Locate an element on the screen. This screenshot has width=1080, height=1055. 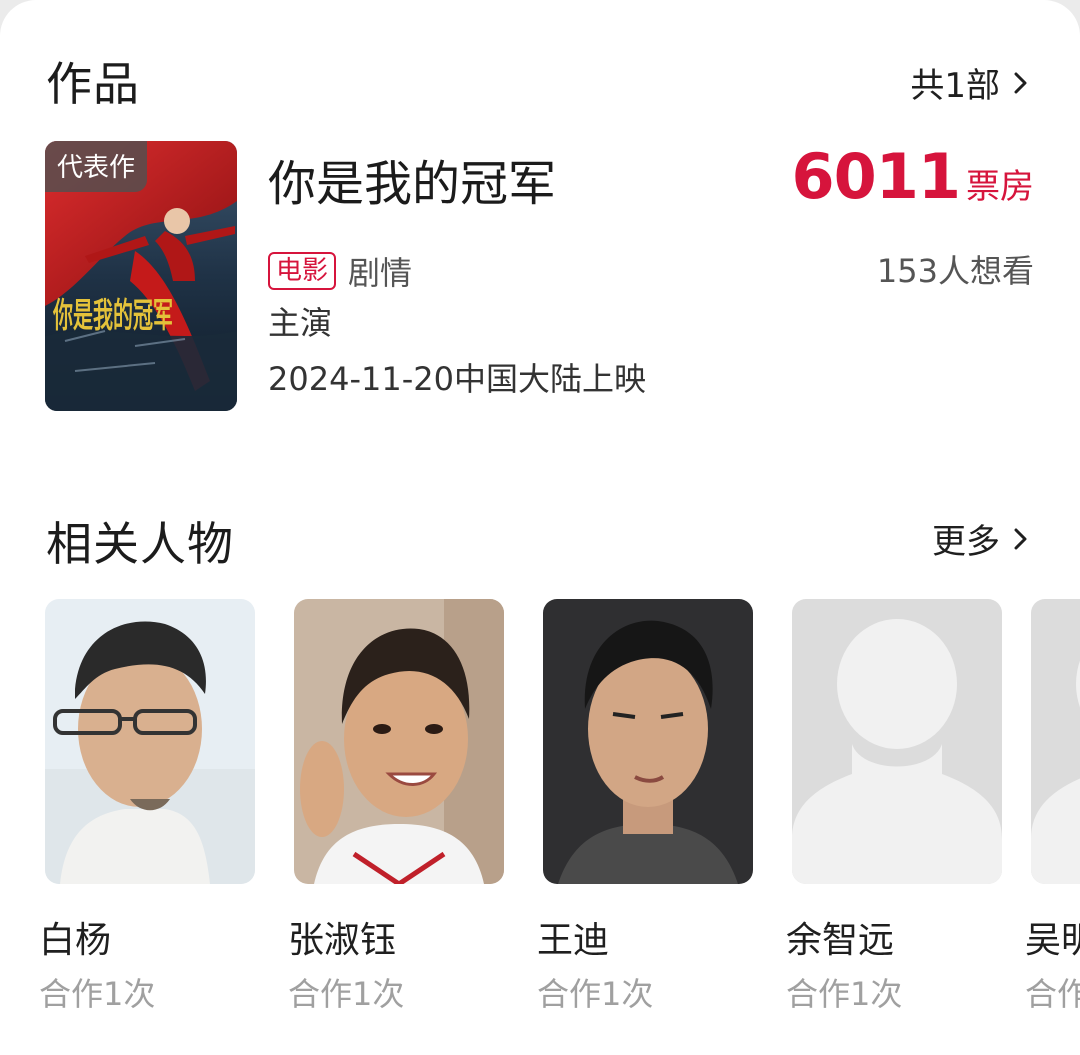
box-office: 6011 票房 is located at coordinates (912, 176).